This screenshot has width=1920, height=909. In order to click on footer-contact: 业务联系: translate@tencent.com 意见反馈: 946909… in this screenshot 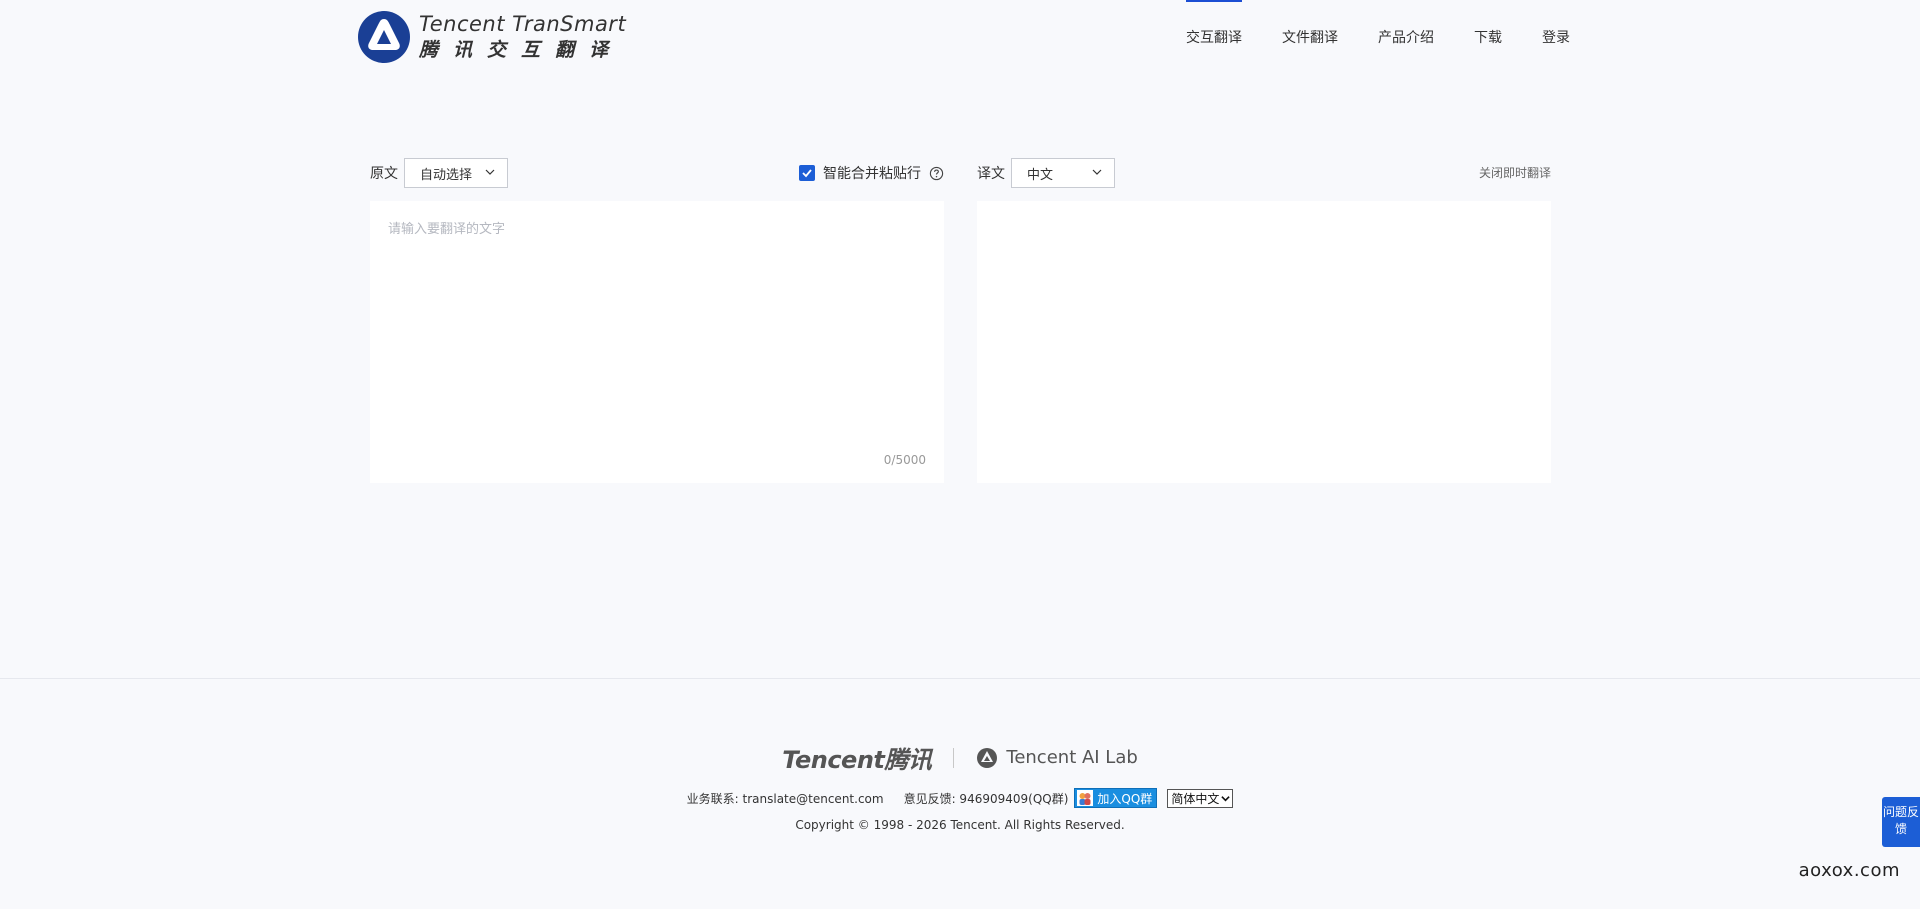, I will do `click(960, 798)`.